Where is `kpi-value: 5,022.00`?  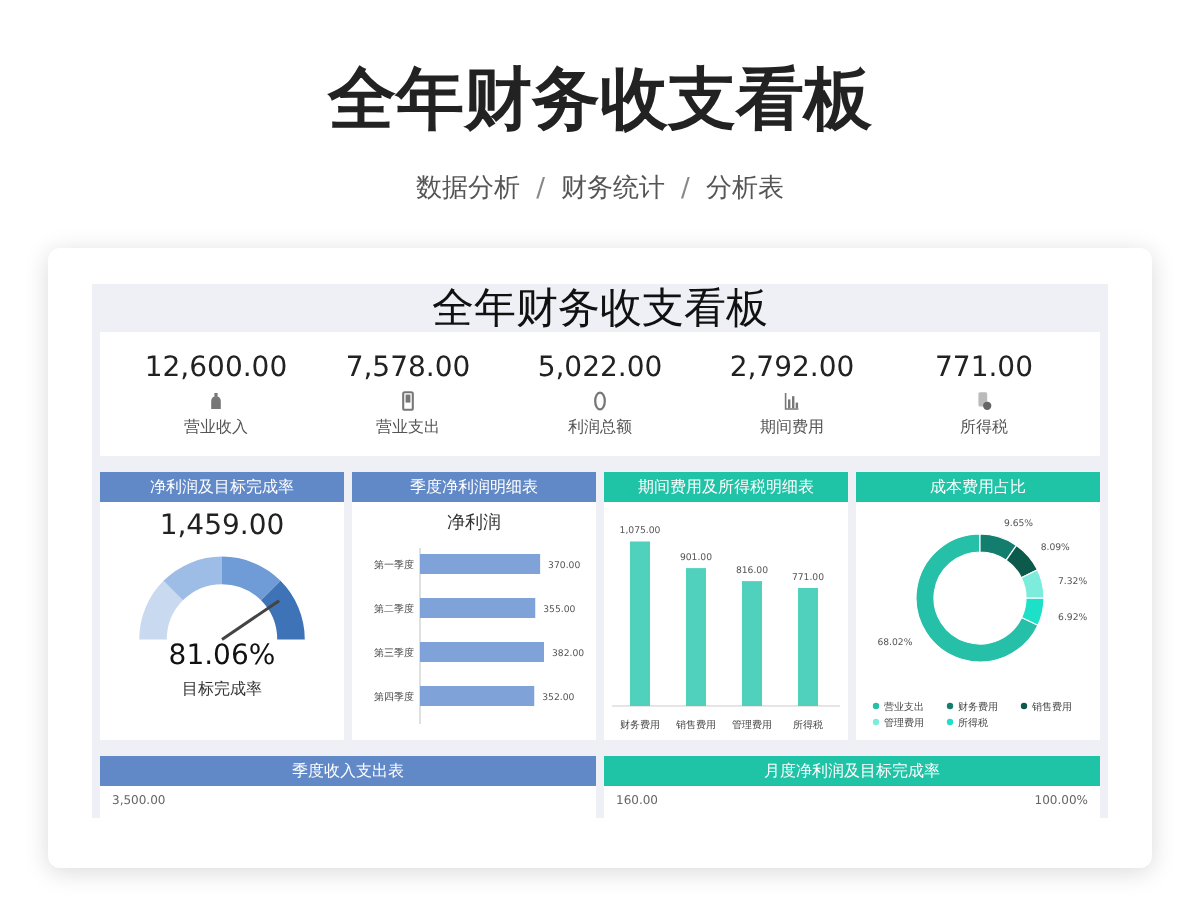 kpi-value: 5,022.00 is located at coordinates (600, 368).